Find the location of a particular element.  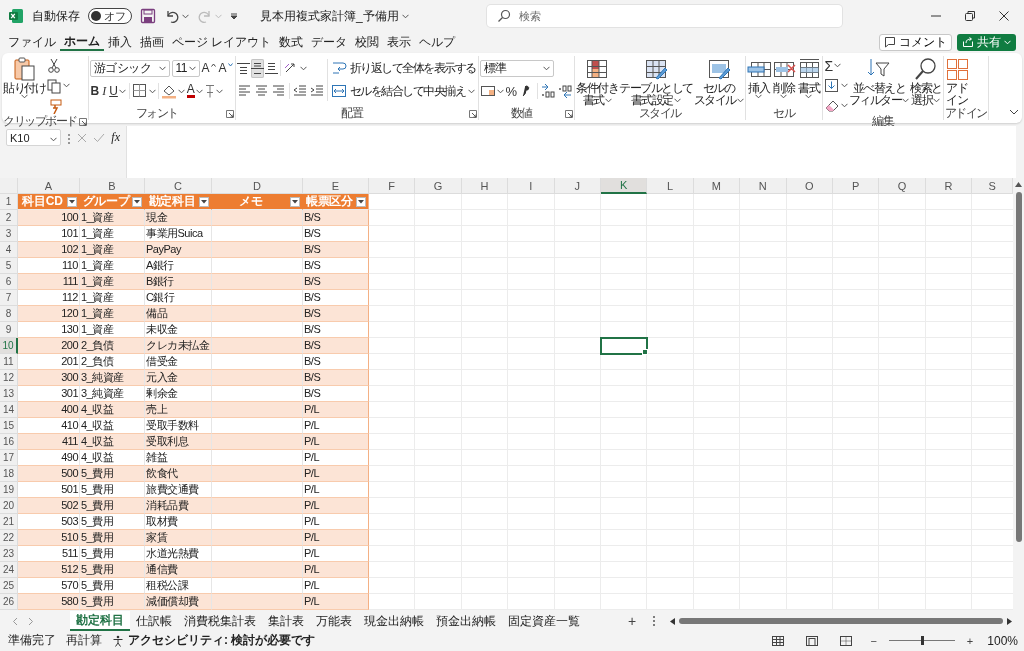

table-cell: 112 is located at coordinates (49, 298).